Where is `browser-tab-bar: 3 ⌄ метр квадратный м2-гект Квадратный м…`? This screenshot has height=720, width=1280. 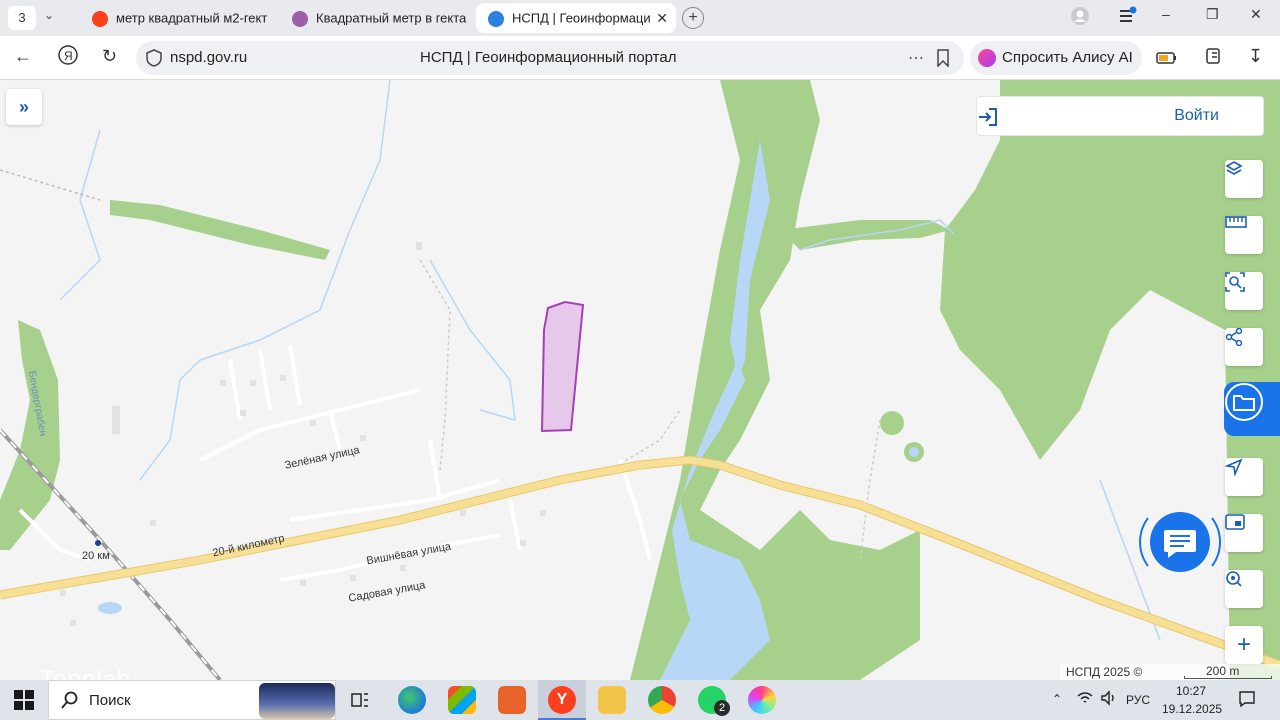 browser-tab-bar: 3 ⌄ метр квадратный м2-гект Квадратный м… is located at coordinates (640, 18).